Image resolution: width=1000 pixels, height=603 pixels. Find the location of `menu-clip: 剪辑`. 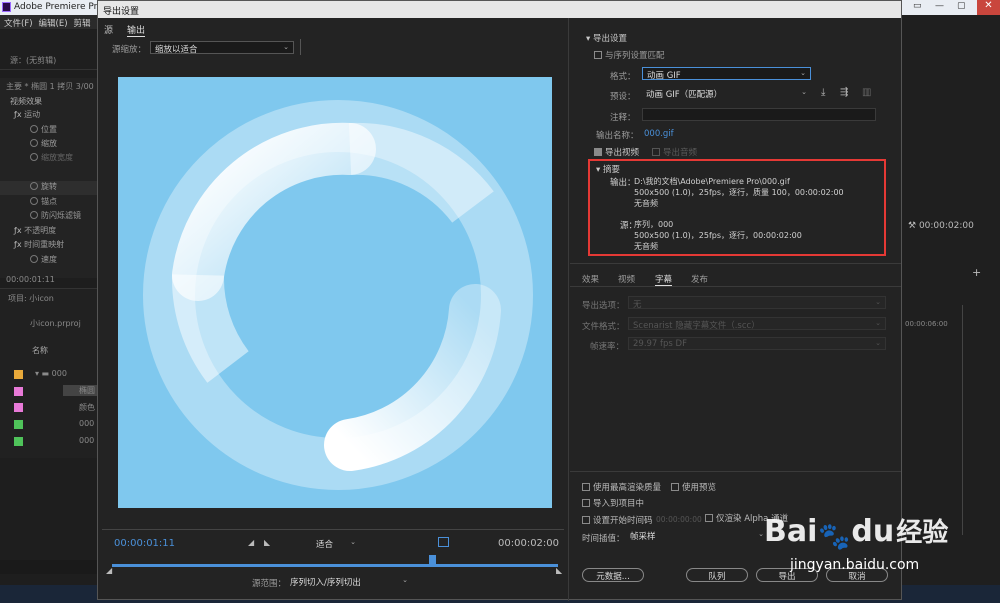

menu-clip: 剪辑 is located at coordinates (82, 24).